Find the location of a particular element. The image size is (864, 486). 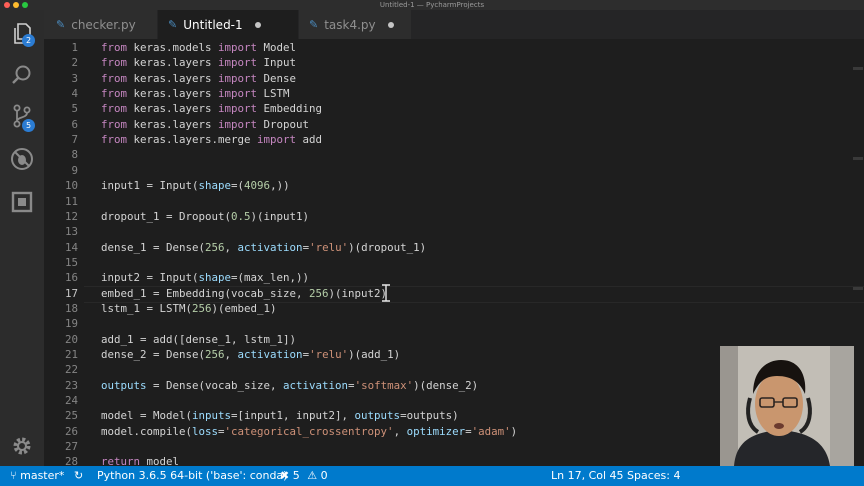

warning-count: 0 is located at coordinates (324, 475).